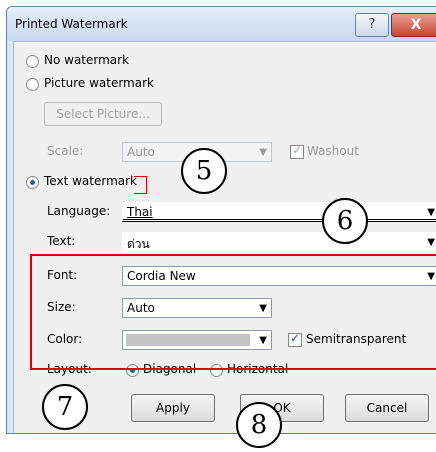 The height and width of the screenshot is (452, 436). What do you see at coordinates (372, 25) in the screenshot?
I see `help-button: ?` at bounding box center [372, 25].